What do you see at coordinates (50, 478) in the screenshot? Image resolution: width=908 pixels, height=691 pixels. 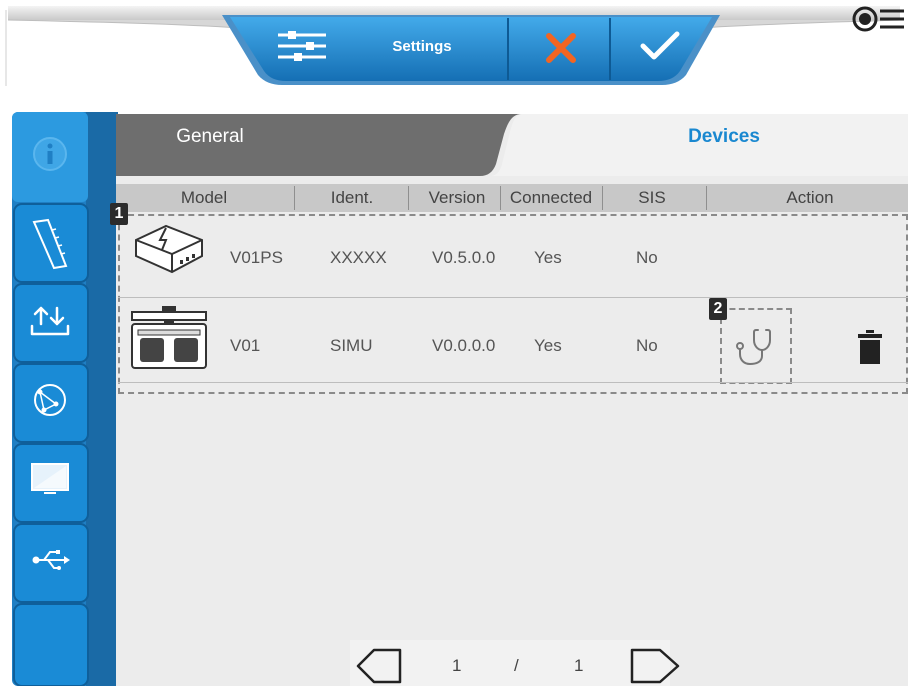 I see `monitor-icon` at bounding box center [50, 478].